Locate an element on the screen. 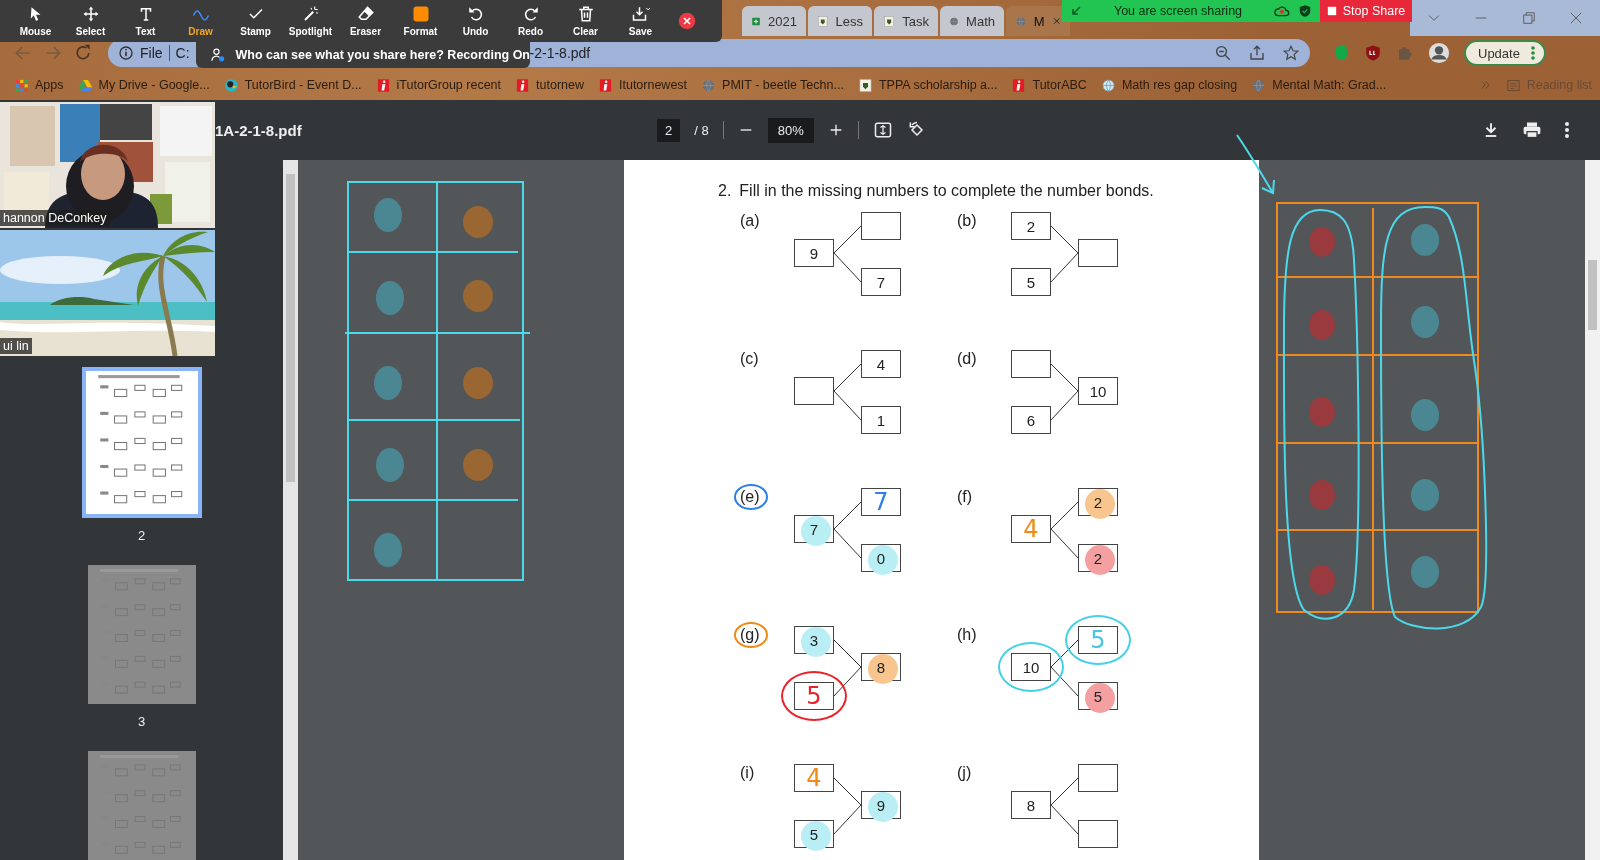  print-icon is located at coordinates (1532, 130).